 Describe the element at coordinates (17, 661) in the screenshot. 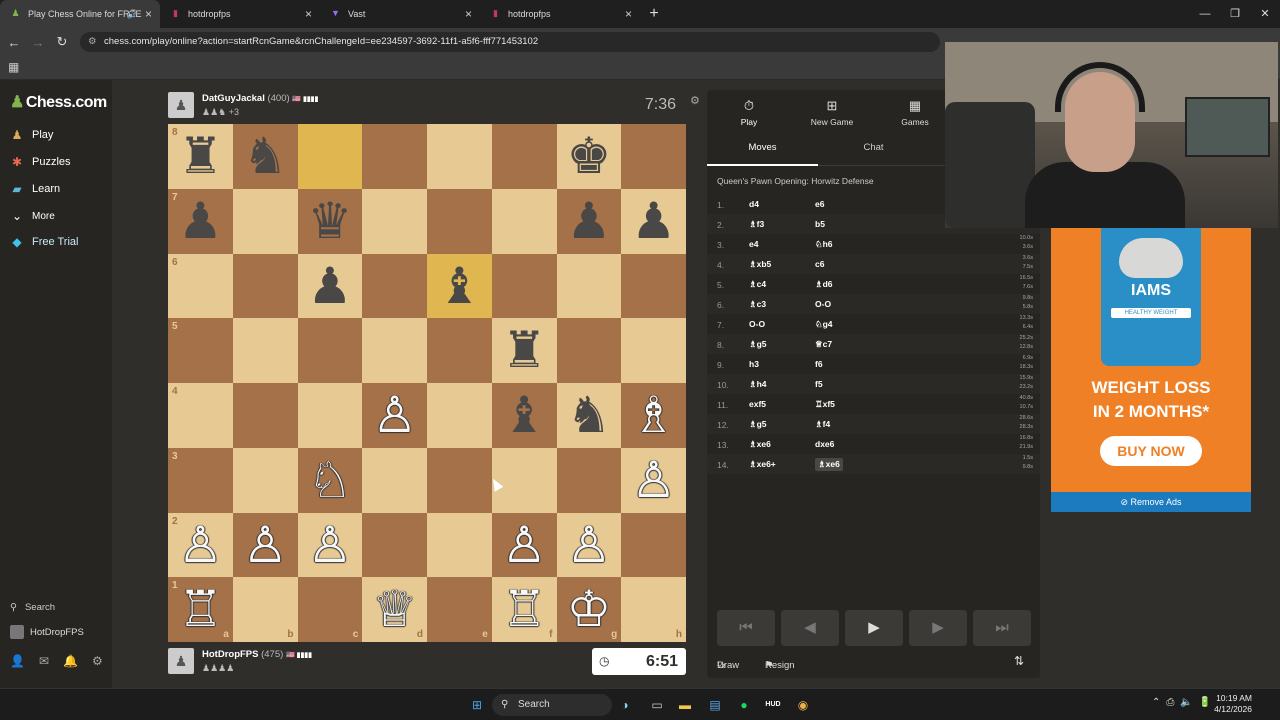

I see `friends-icon: 👤` at that location.